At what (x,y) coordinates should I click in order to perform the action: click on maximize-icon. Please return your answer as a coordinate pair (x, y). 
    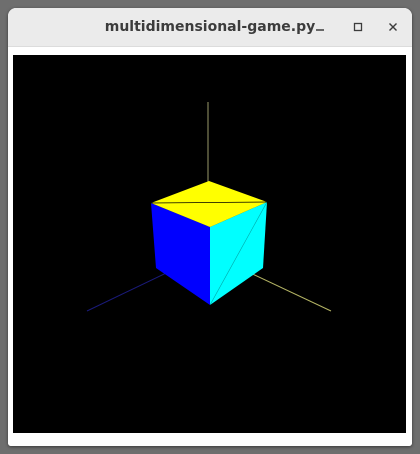
    Looking at the image, I should click on (358, 27).